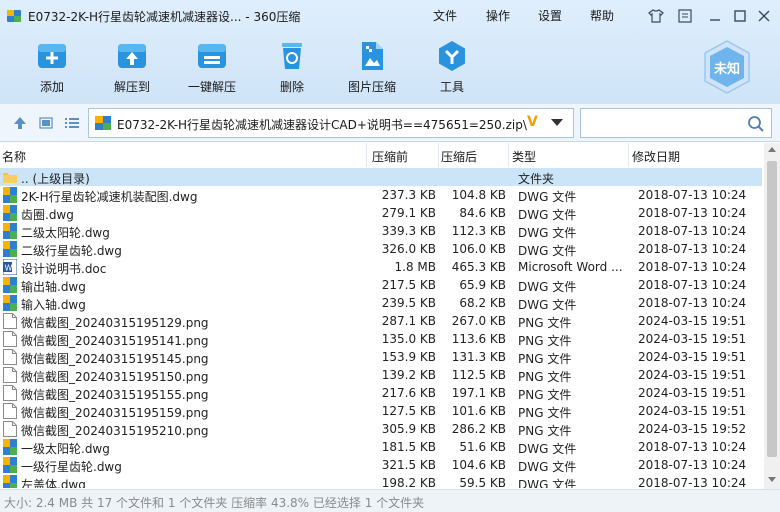 This screenshot has width=780, height=512. Describe the element at coordinates (452, 67) in the screenshot. I see `tools-button: 工具` at that location.